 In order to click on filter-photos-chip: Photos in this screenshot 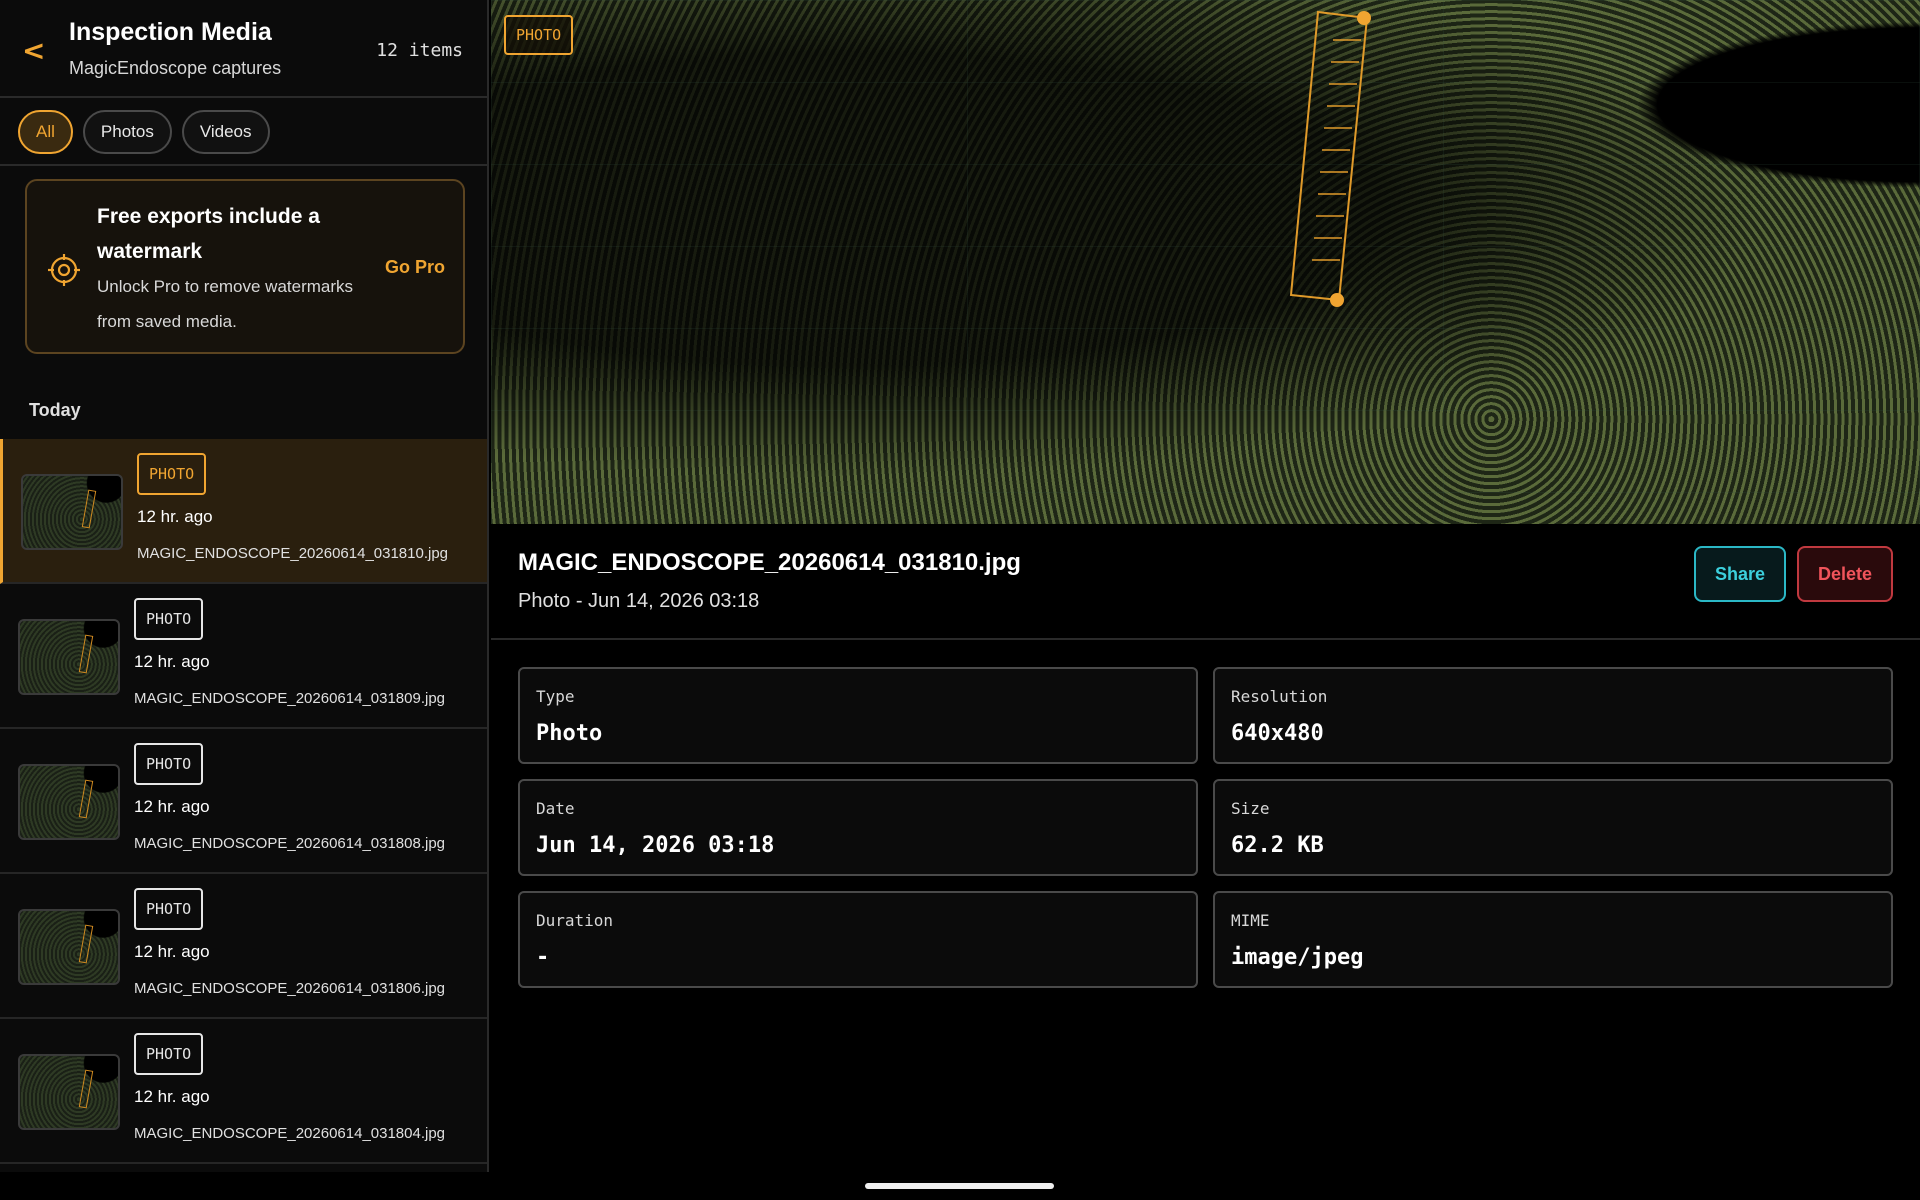, I will do `click(127, 132)`.